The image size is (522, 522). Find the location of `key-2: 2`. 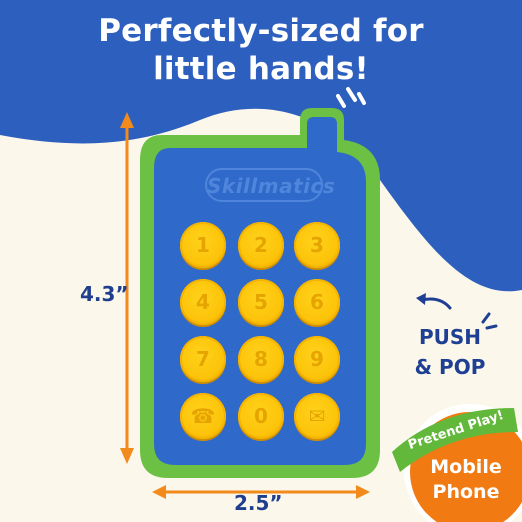

key-2: 2 is located at coordinates (261, 245).